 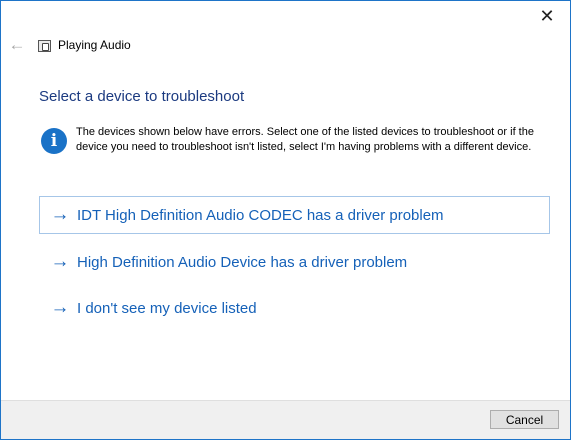 What do you see at coordinates (524, 419) in the screenshot?
I see `cancel-button: Cancel` at bounding box center [524, 419].